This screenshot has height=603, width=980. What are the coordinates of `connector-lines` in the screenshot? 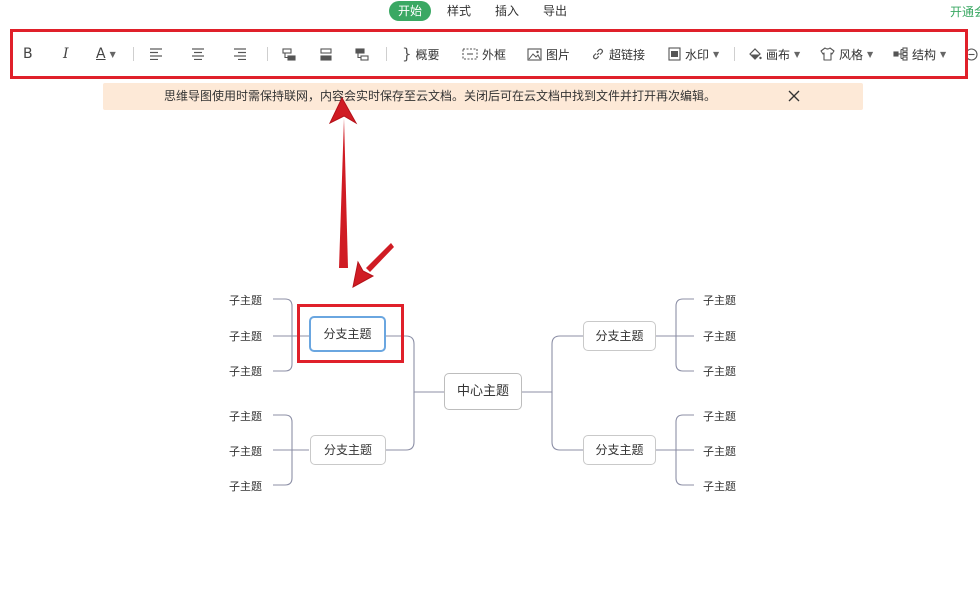 It's located at (483, 392).